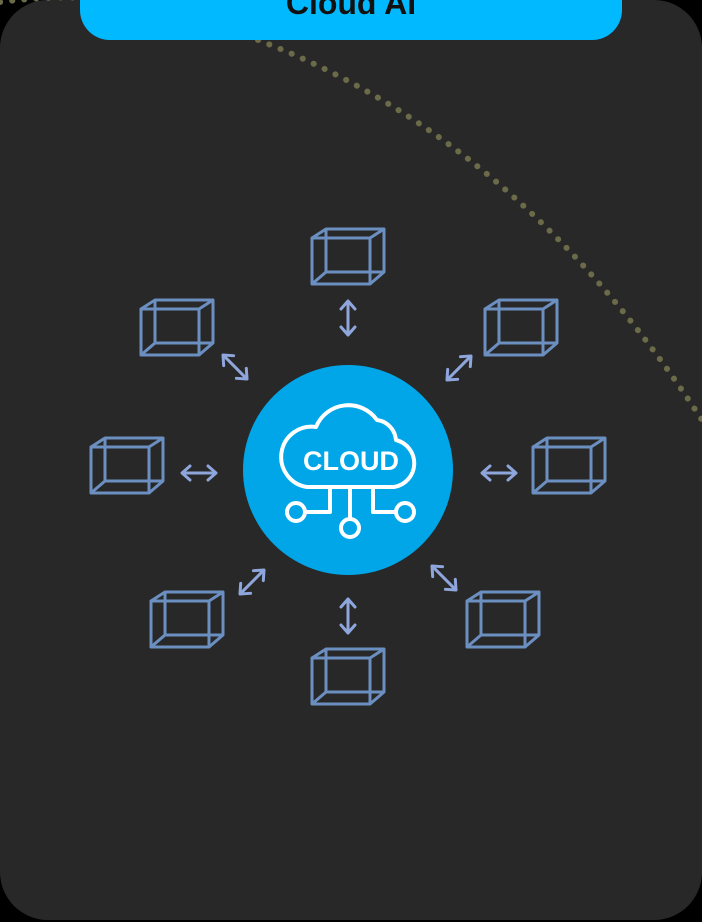  Describe the element at coordinates (127, 465) in the screenshot. I see `cube-icon-left` at that location.